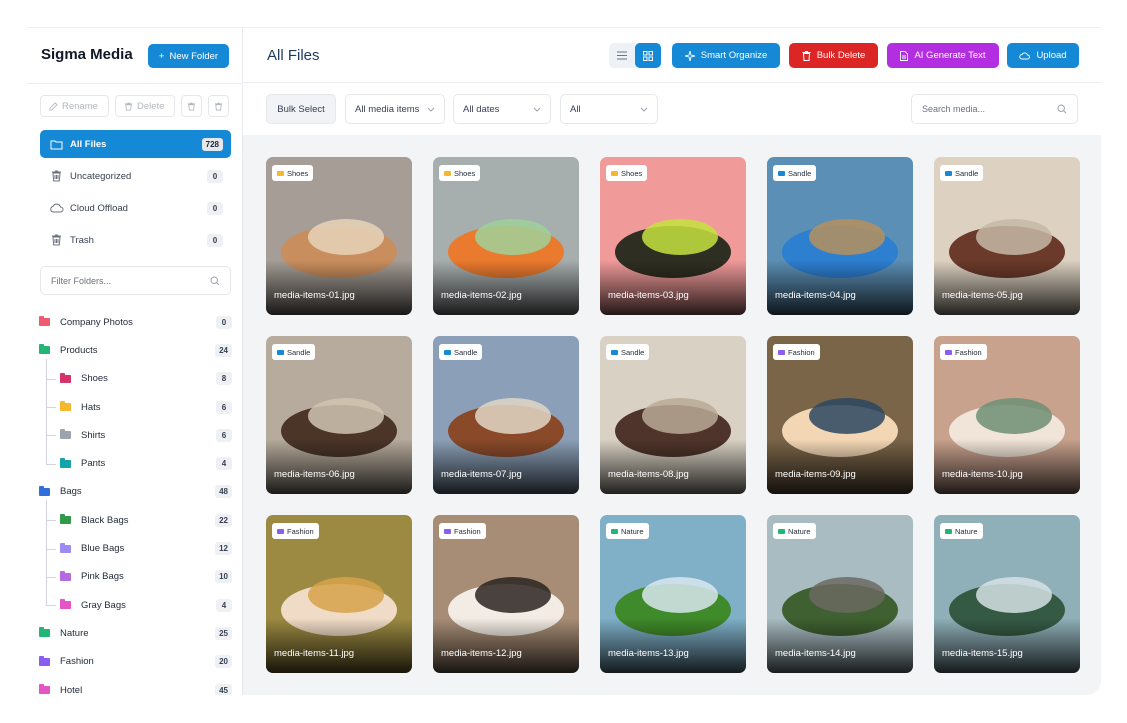 The width and height of the screenshot is (1127, 723). Describe the element at coordinates (301, 109) in the screenshot. I see `bulk-select-button: Bulk Select` at that location.